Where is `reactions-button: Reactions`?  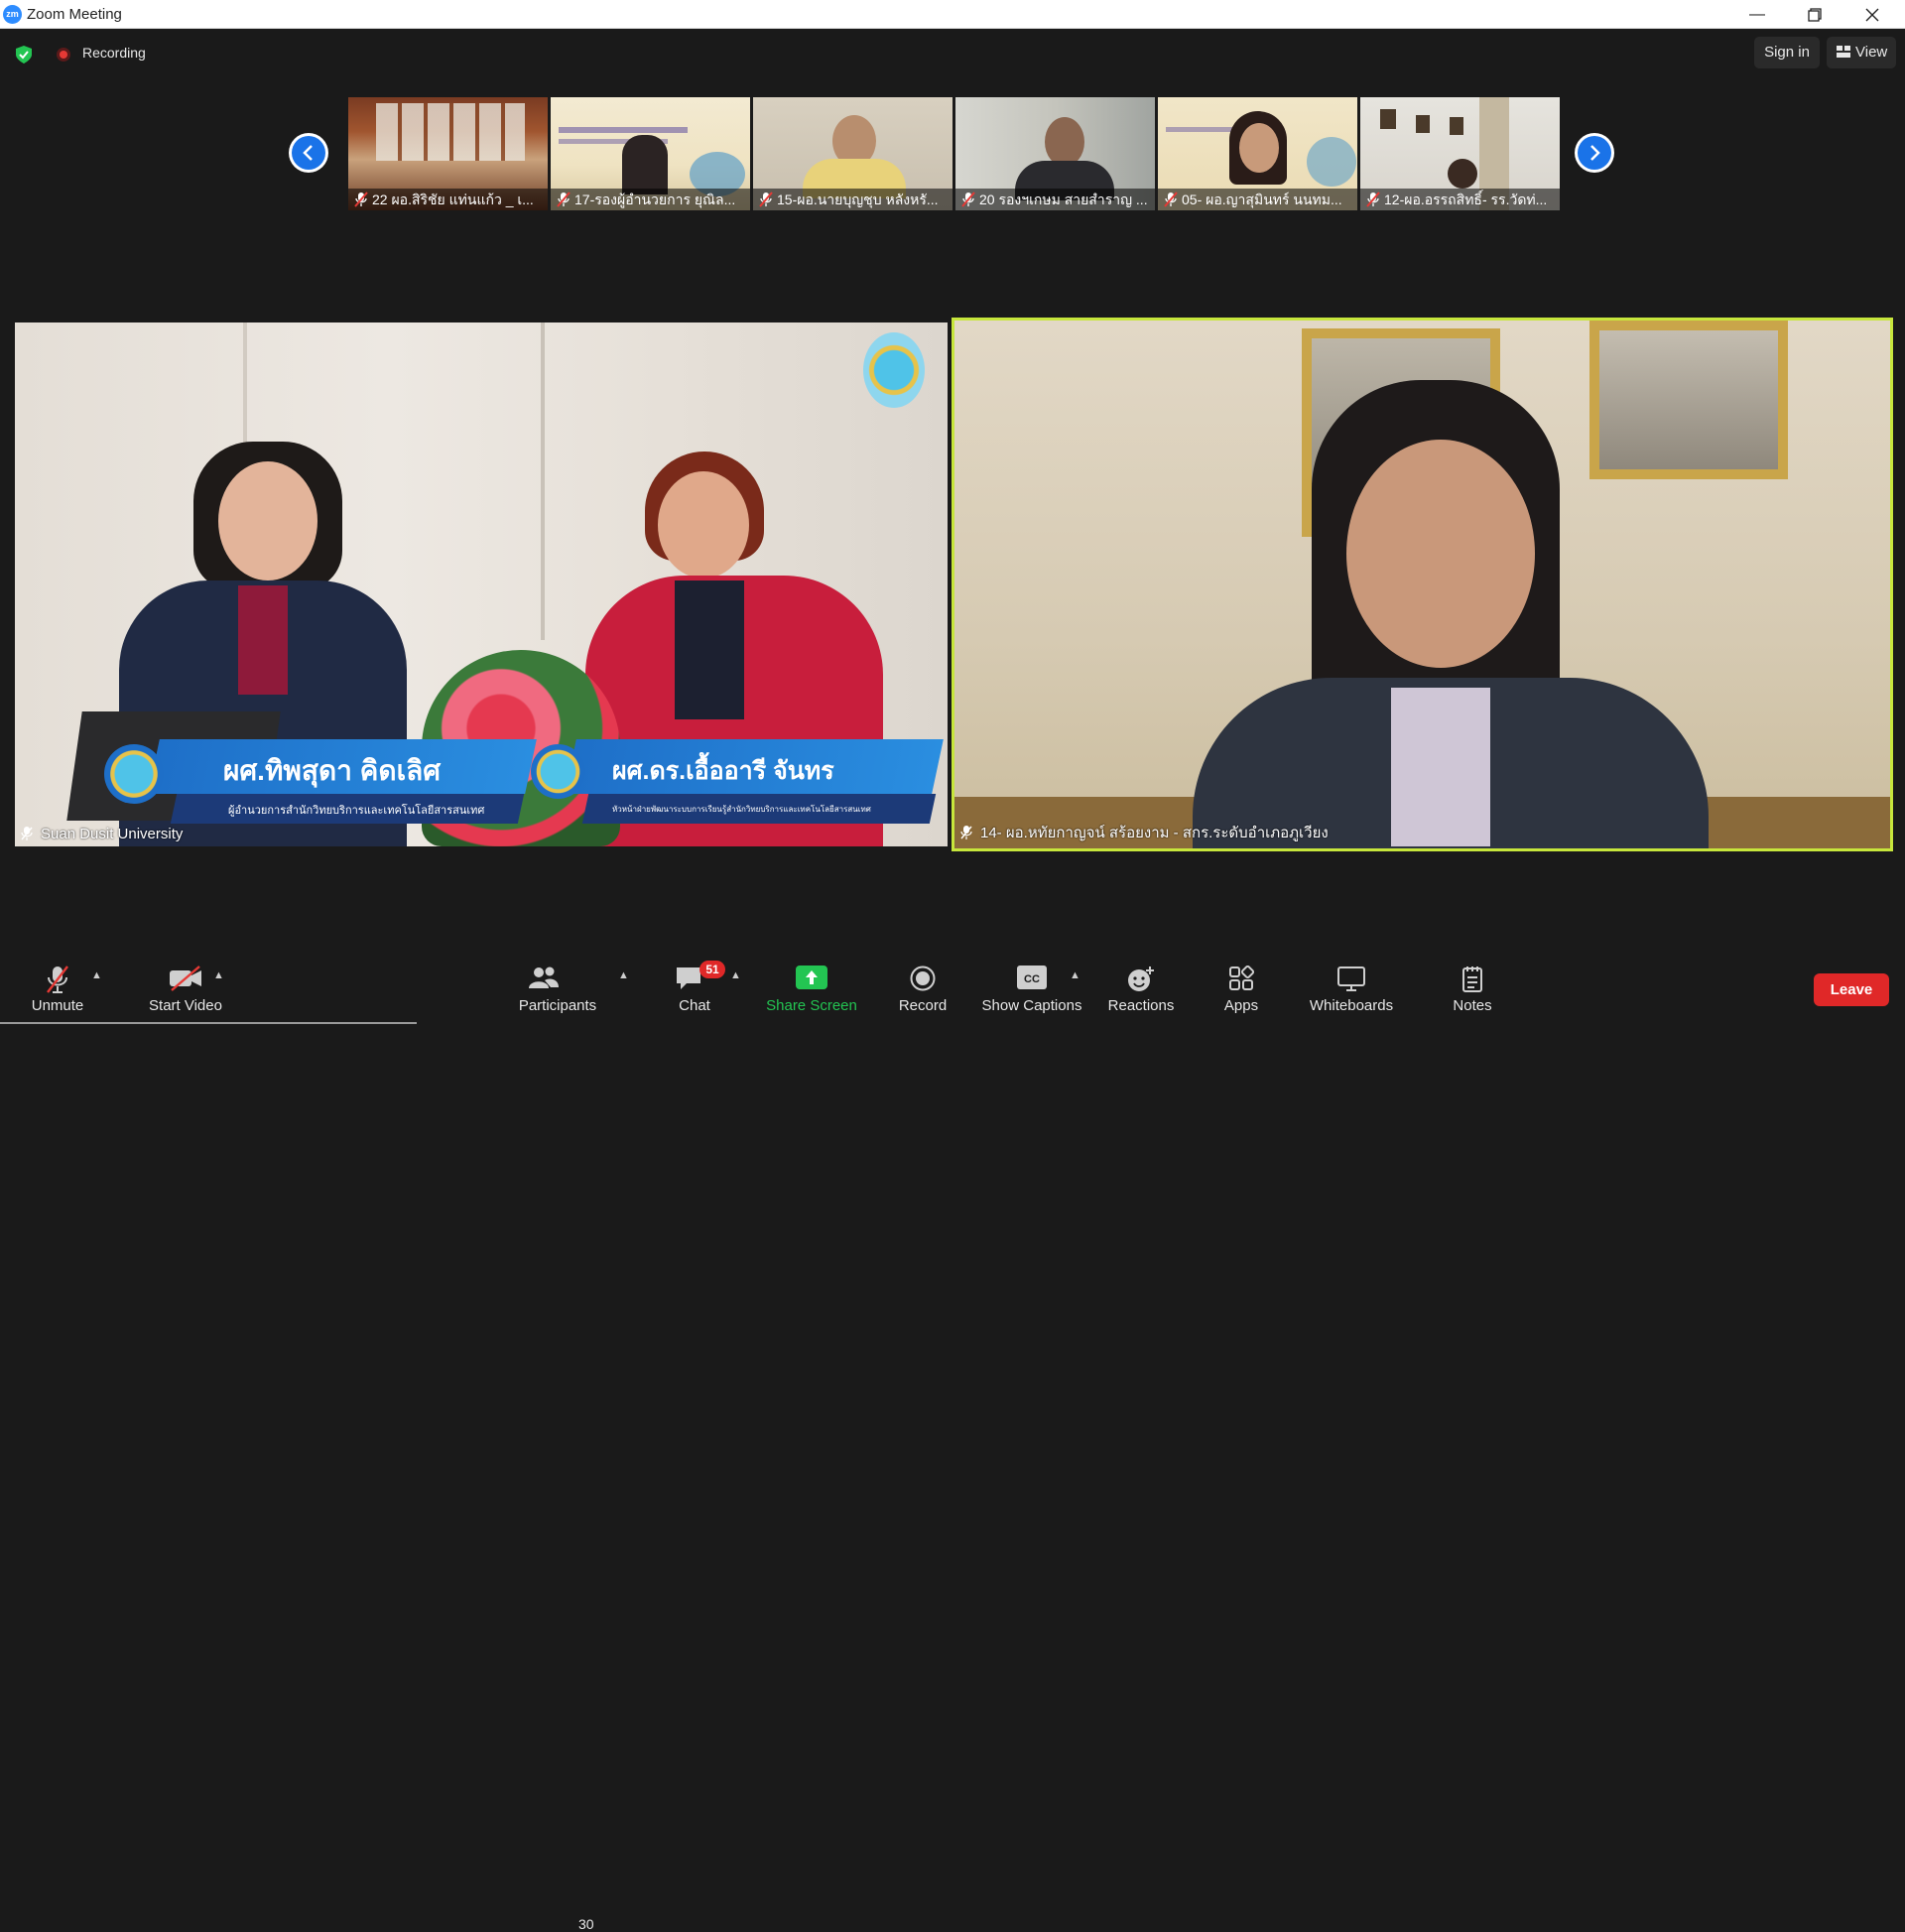 reactions-button: Reactions is located at coordinates (1141, 986).